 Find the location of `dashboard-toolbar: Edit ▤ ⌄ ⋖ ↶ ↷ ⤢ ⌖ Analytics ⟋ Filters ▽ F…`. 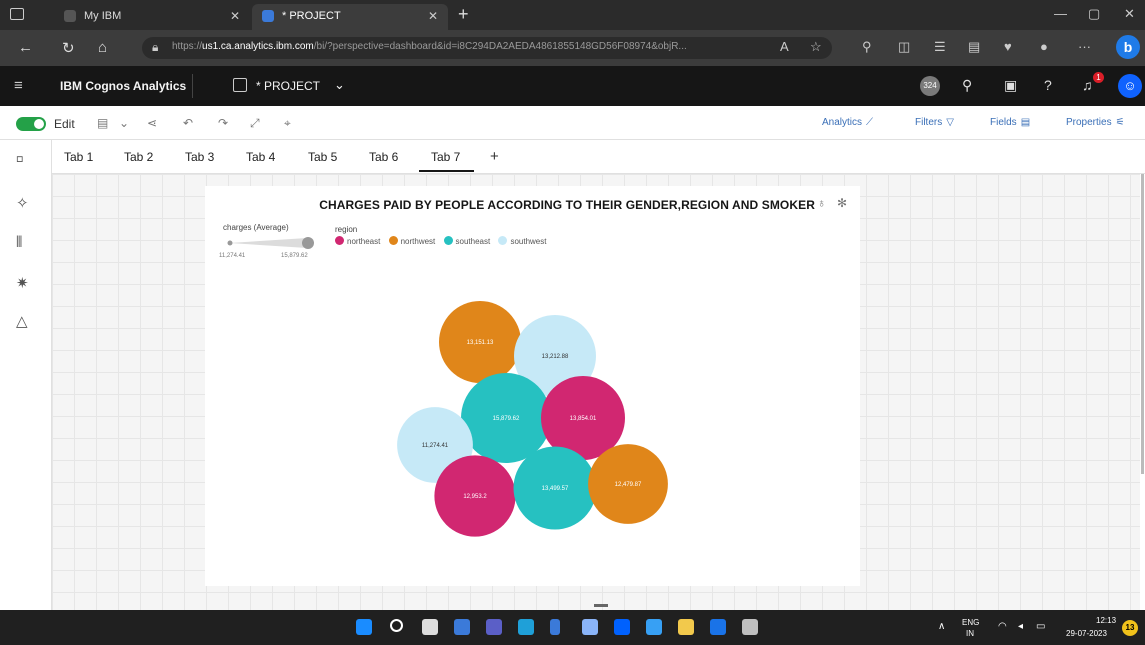

dashboard-toolbar: Edit ▤ ⌄ ⋖ ↶ ↷ ⤢ ⌖ Analytics ⟋ Filters ▽ F… is located at coordinates (572, 123).